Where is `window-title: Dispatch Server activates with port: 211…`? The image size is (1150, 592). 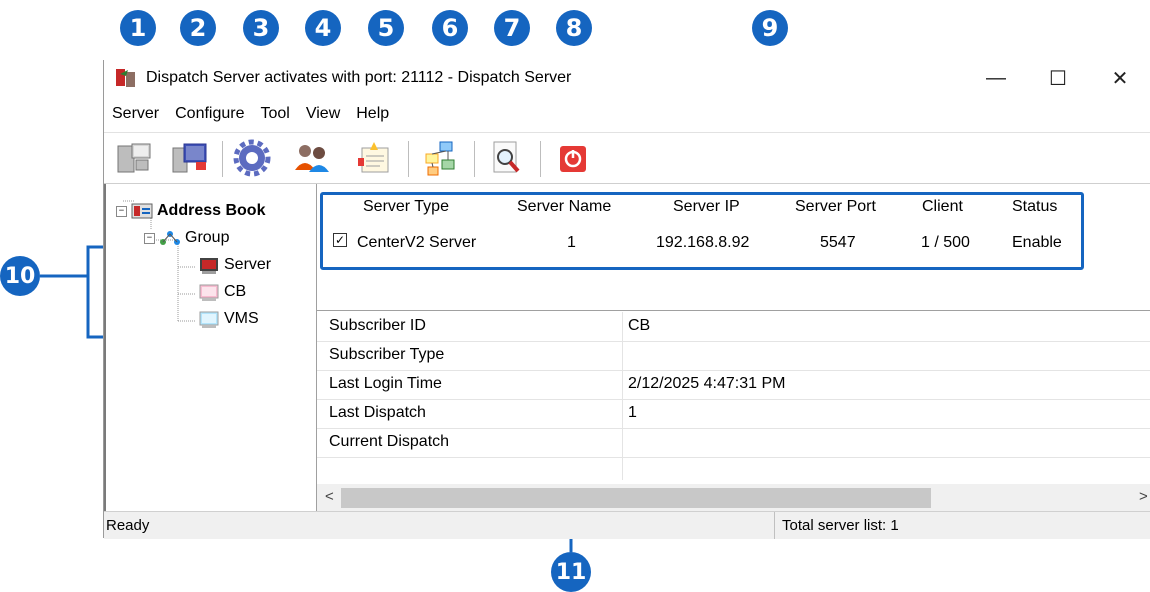
window-title: Dispatch Server activates with port: 211… is located at coordinates (359, 77).